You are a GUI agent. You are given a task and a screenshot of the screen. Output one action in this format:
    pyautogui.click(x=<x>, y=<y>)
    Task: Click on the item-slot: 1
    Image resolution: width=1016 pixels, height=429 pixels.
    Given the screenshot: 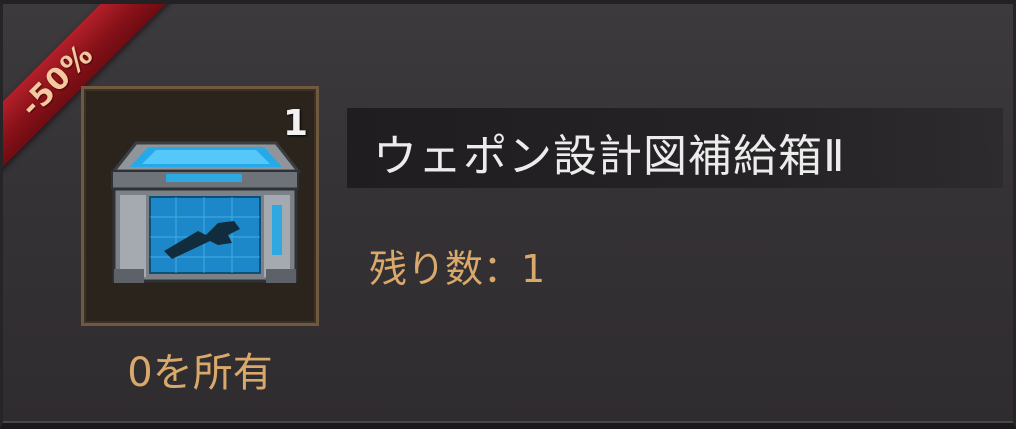 What is the action you would take?
    pyautogui.click(x=200, y=206)
    